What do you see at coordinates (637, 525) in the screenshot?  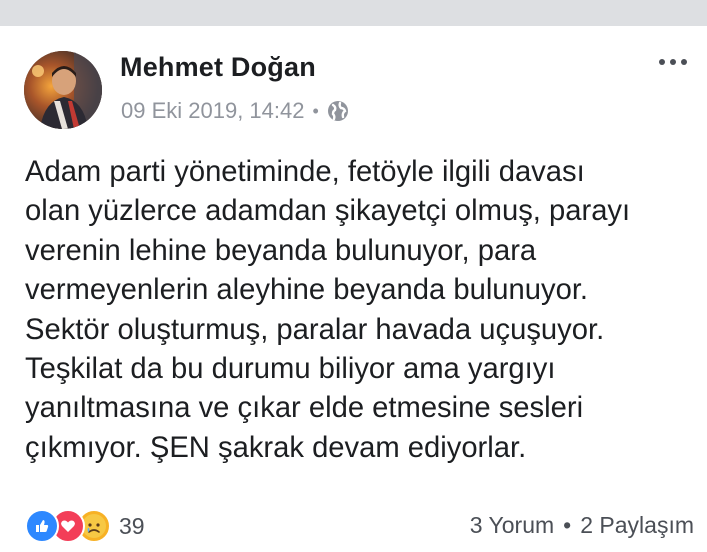 I see `shares-count-link: 2 Paylaşım` at bounding box center [637, 525].